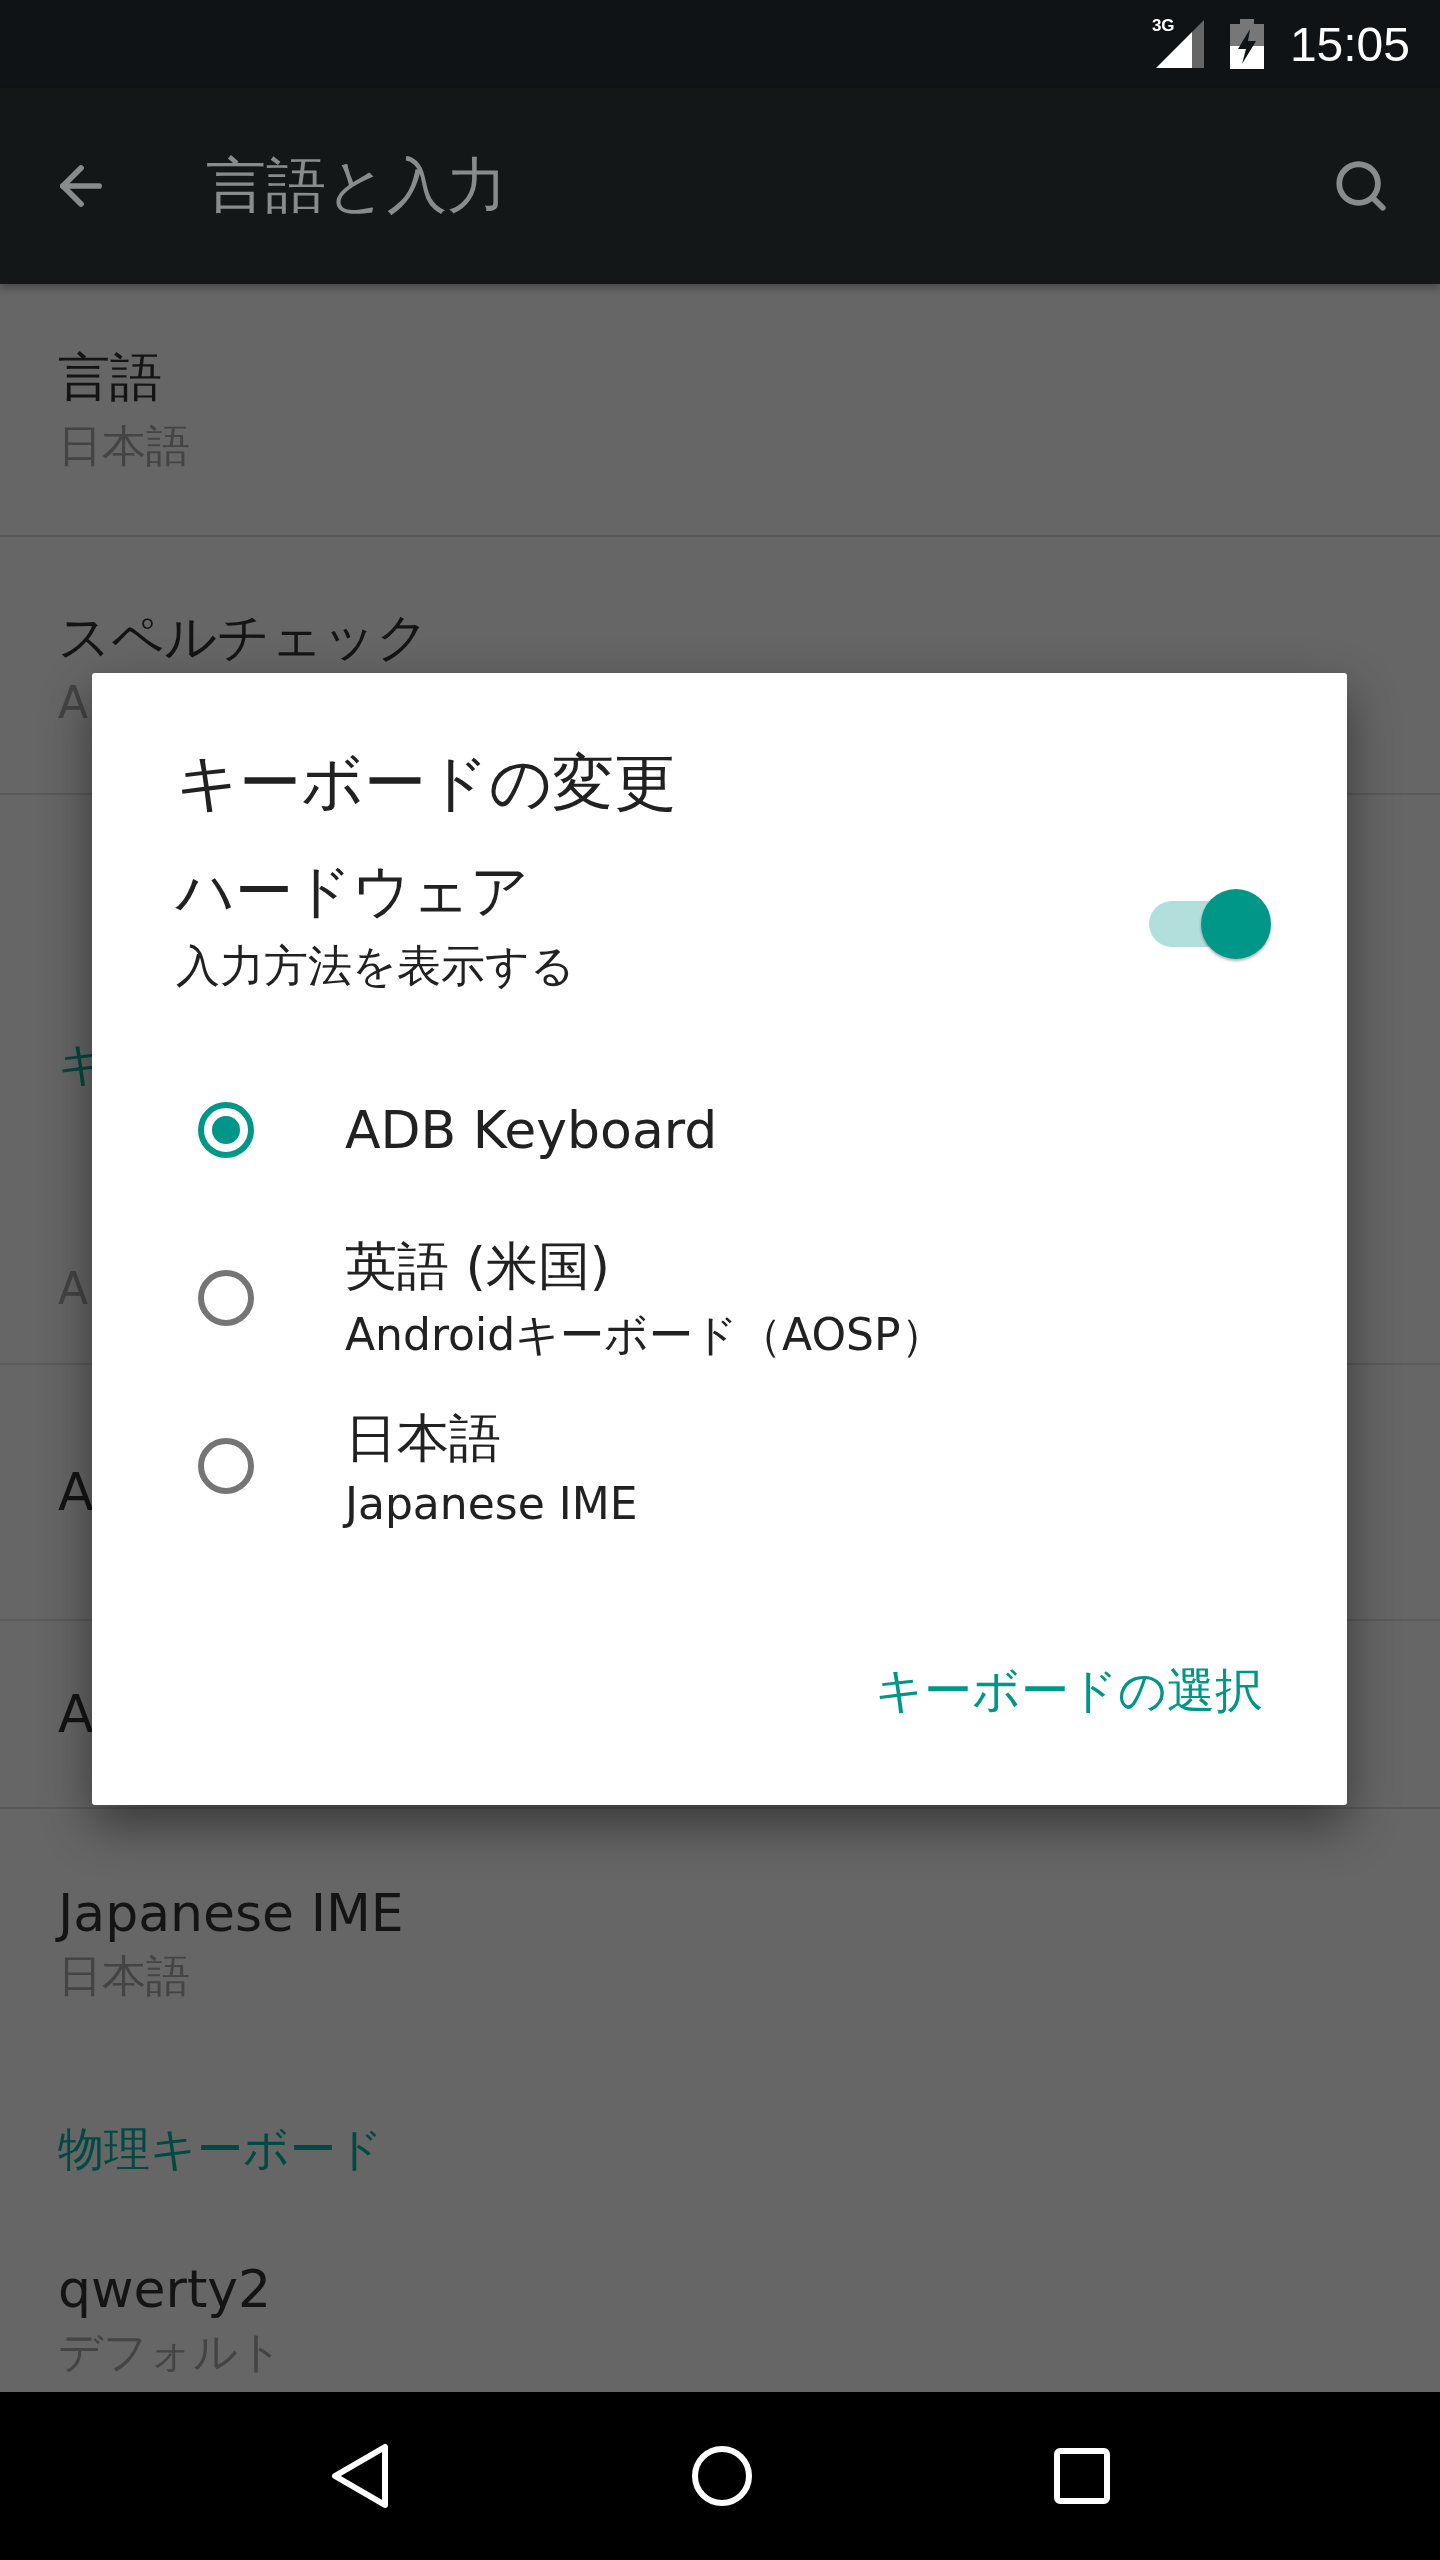 The width and height of the screenshot is (1440, 2560). What do you see at coordinates (1163, 26) in the screenshot?
I see `network-type: 3G` at bounding box center [1163, 26].